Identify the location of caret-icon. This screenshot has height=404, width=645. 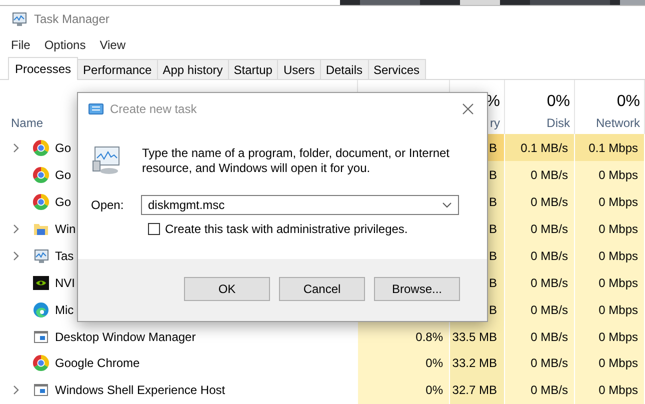
(447, 205).